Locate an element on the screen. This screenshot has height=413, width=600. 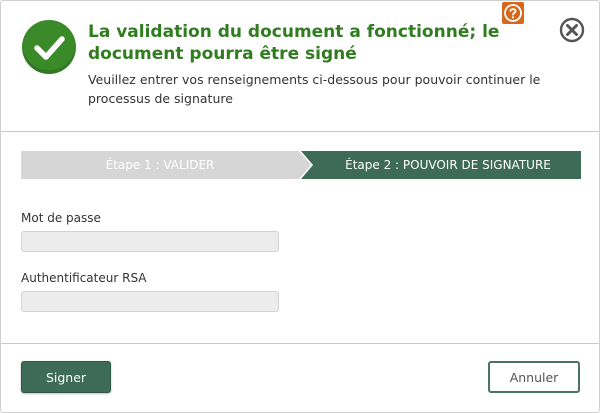
check-circle-icon is located at coordinates (49, 47).